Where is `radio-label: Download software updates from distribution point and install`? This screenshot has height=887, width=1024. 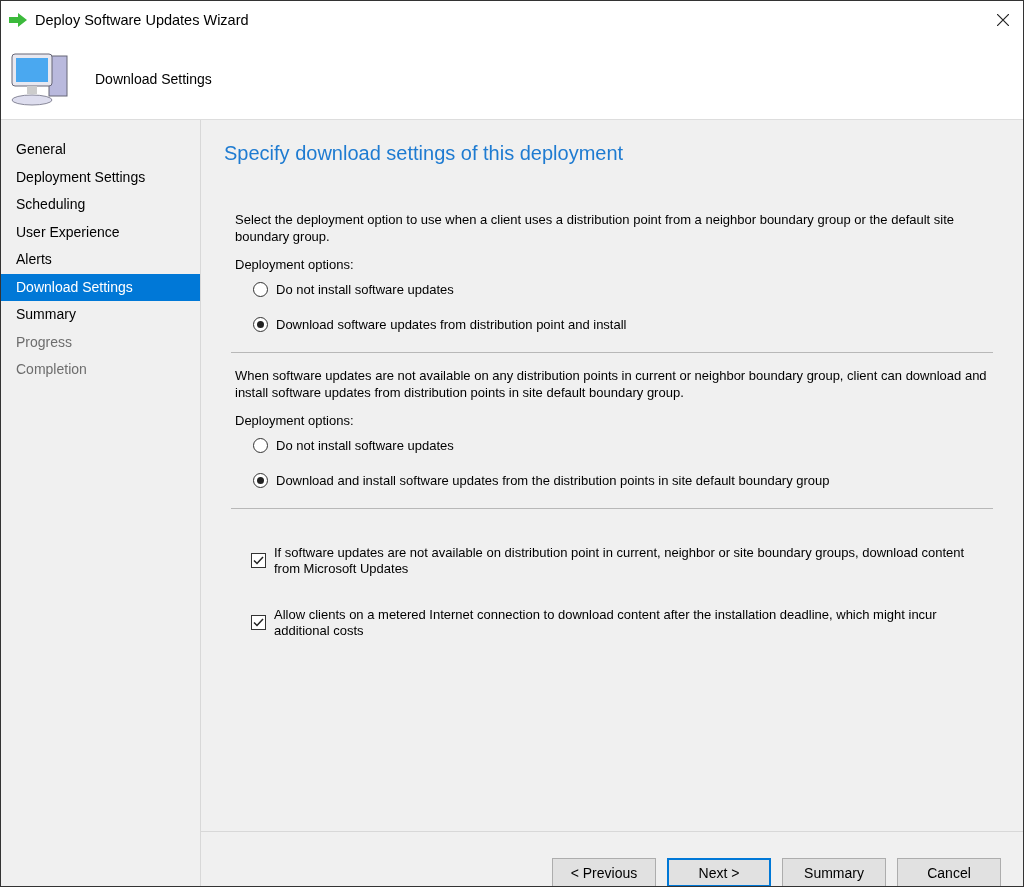 radio-label: Download software updates from distribution point and install is located at coordinates (451, 324).